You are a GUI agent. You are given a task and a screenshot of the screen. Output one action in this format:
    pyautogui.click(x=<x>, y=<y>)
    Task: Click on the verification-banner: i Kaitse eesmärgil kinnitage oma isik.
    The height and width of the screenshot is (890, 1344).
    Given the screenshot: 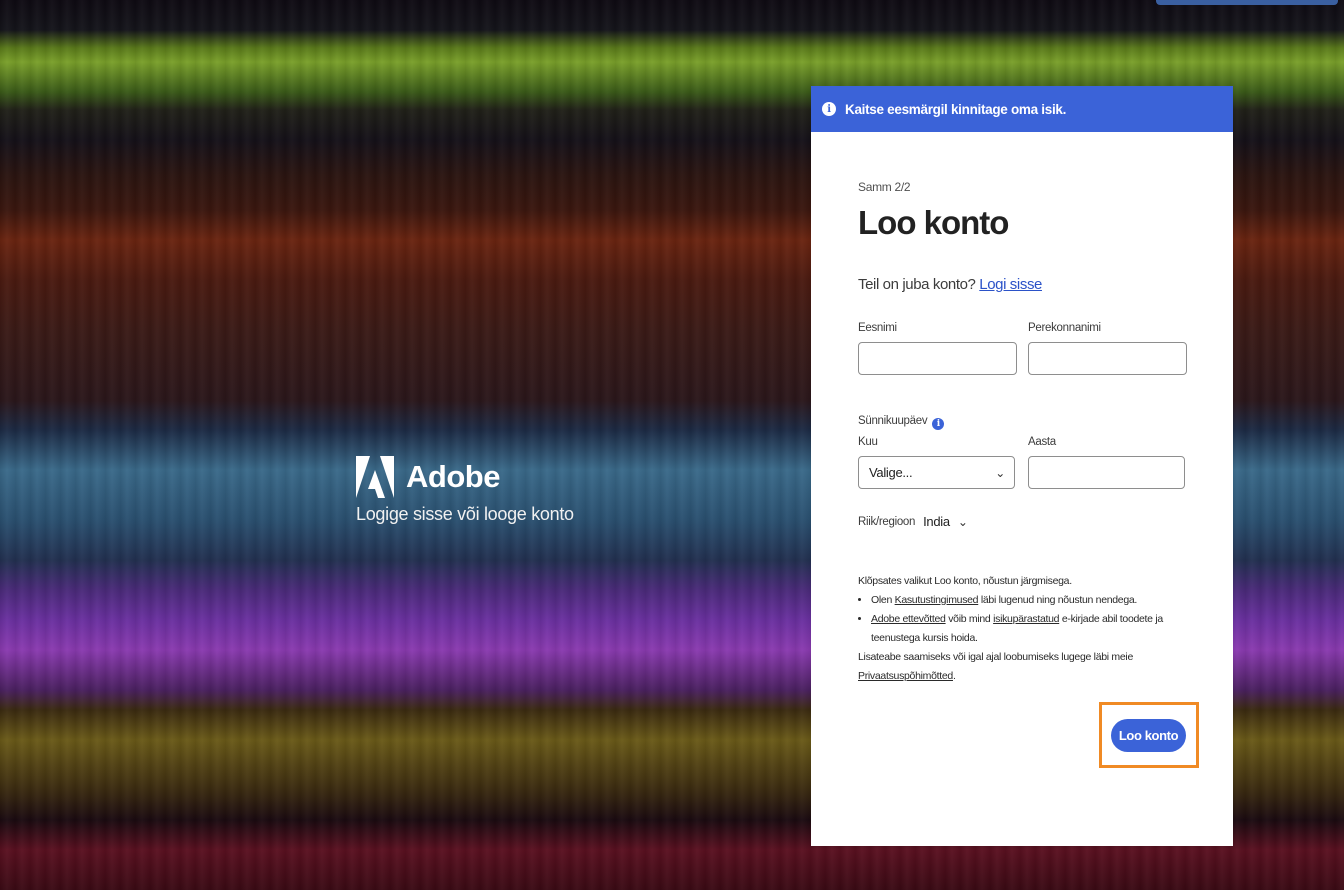 What is the action you would take?
    pyautogui.click(x=1022, y=109)
    